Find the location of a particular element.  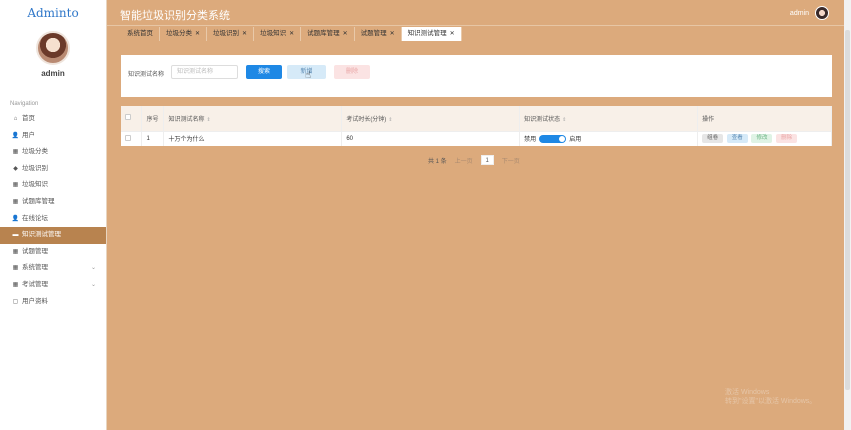

row-actions: 组卷 查看 修改 删除 is located at coordinates (764, 138).